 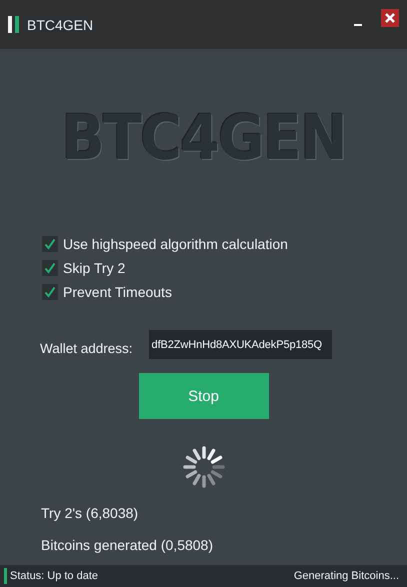 I want to click on spinner-icon, so click(x=204, y=467).